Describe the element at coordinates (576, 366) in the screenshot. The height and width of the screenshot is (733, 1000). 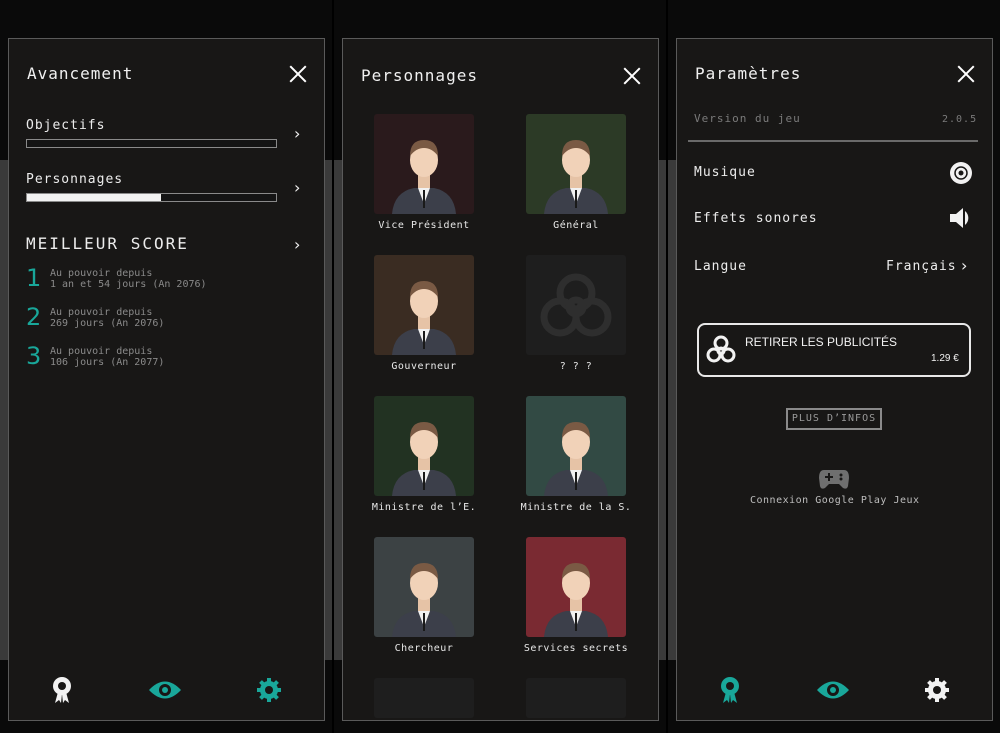
I see `character-name: ? ? ?` at that location.